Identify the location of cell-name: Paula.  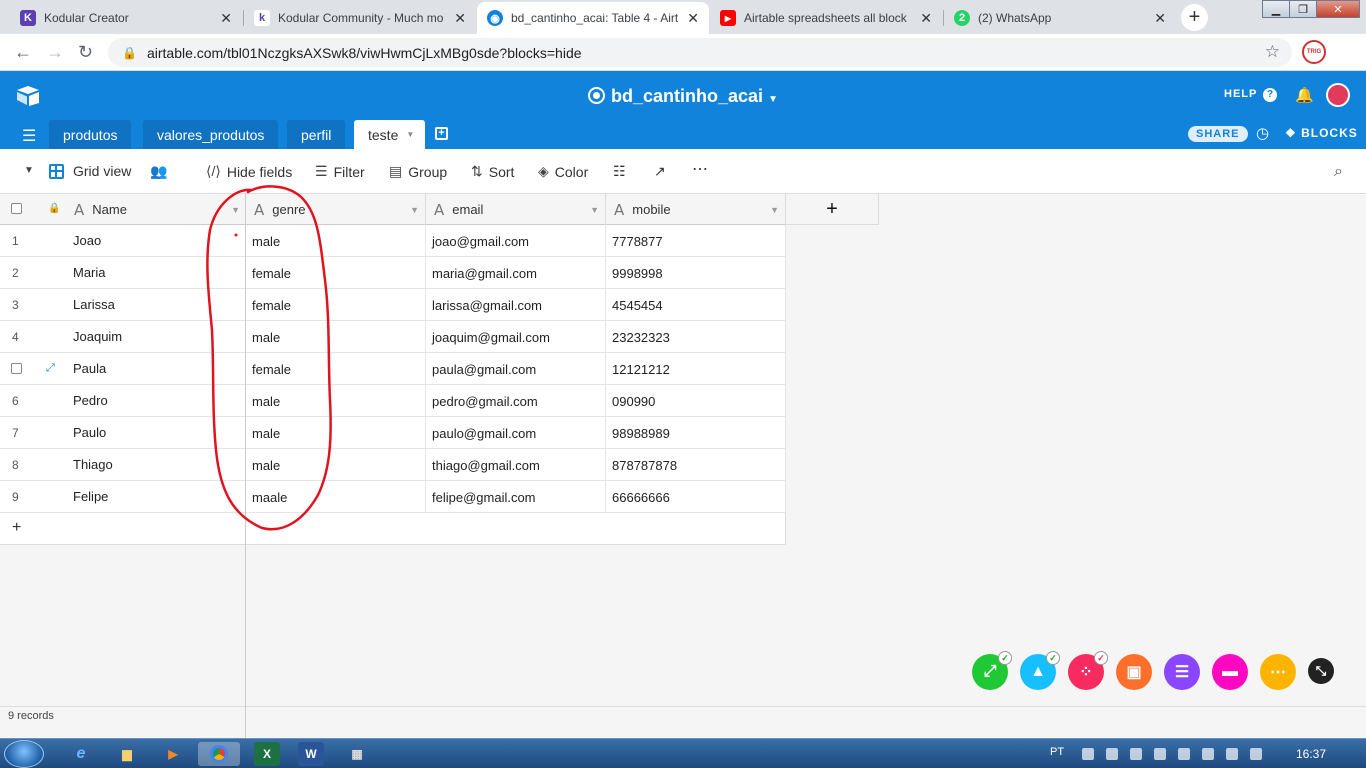
(89, 369).